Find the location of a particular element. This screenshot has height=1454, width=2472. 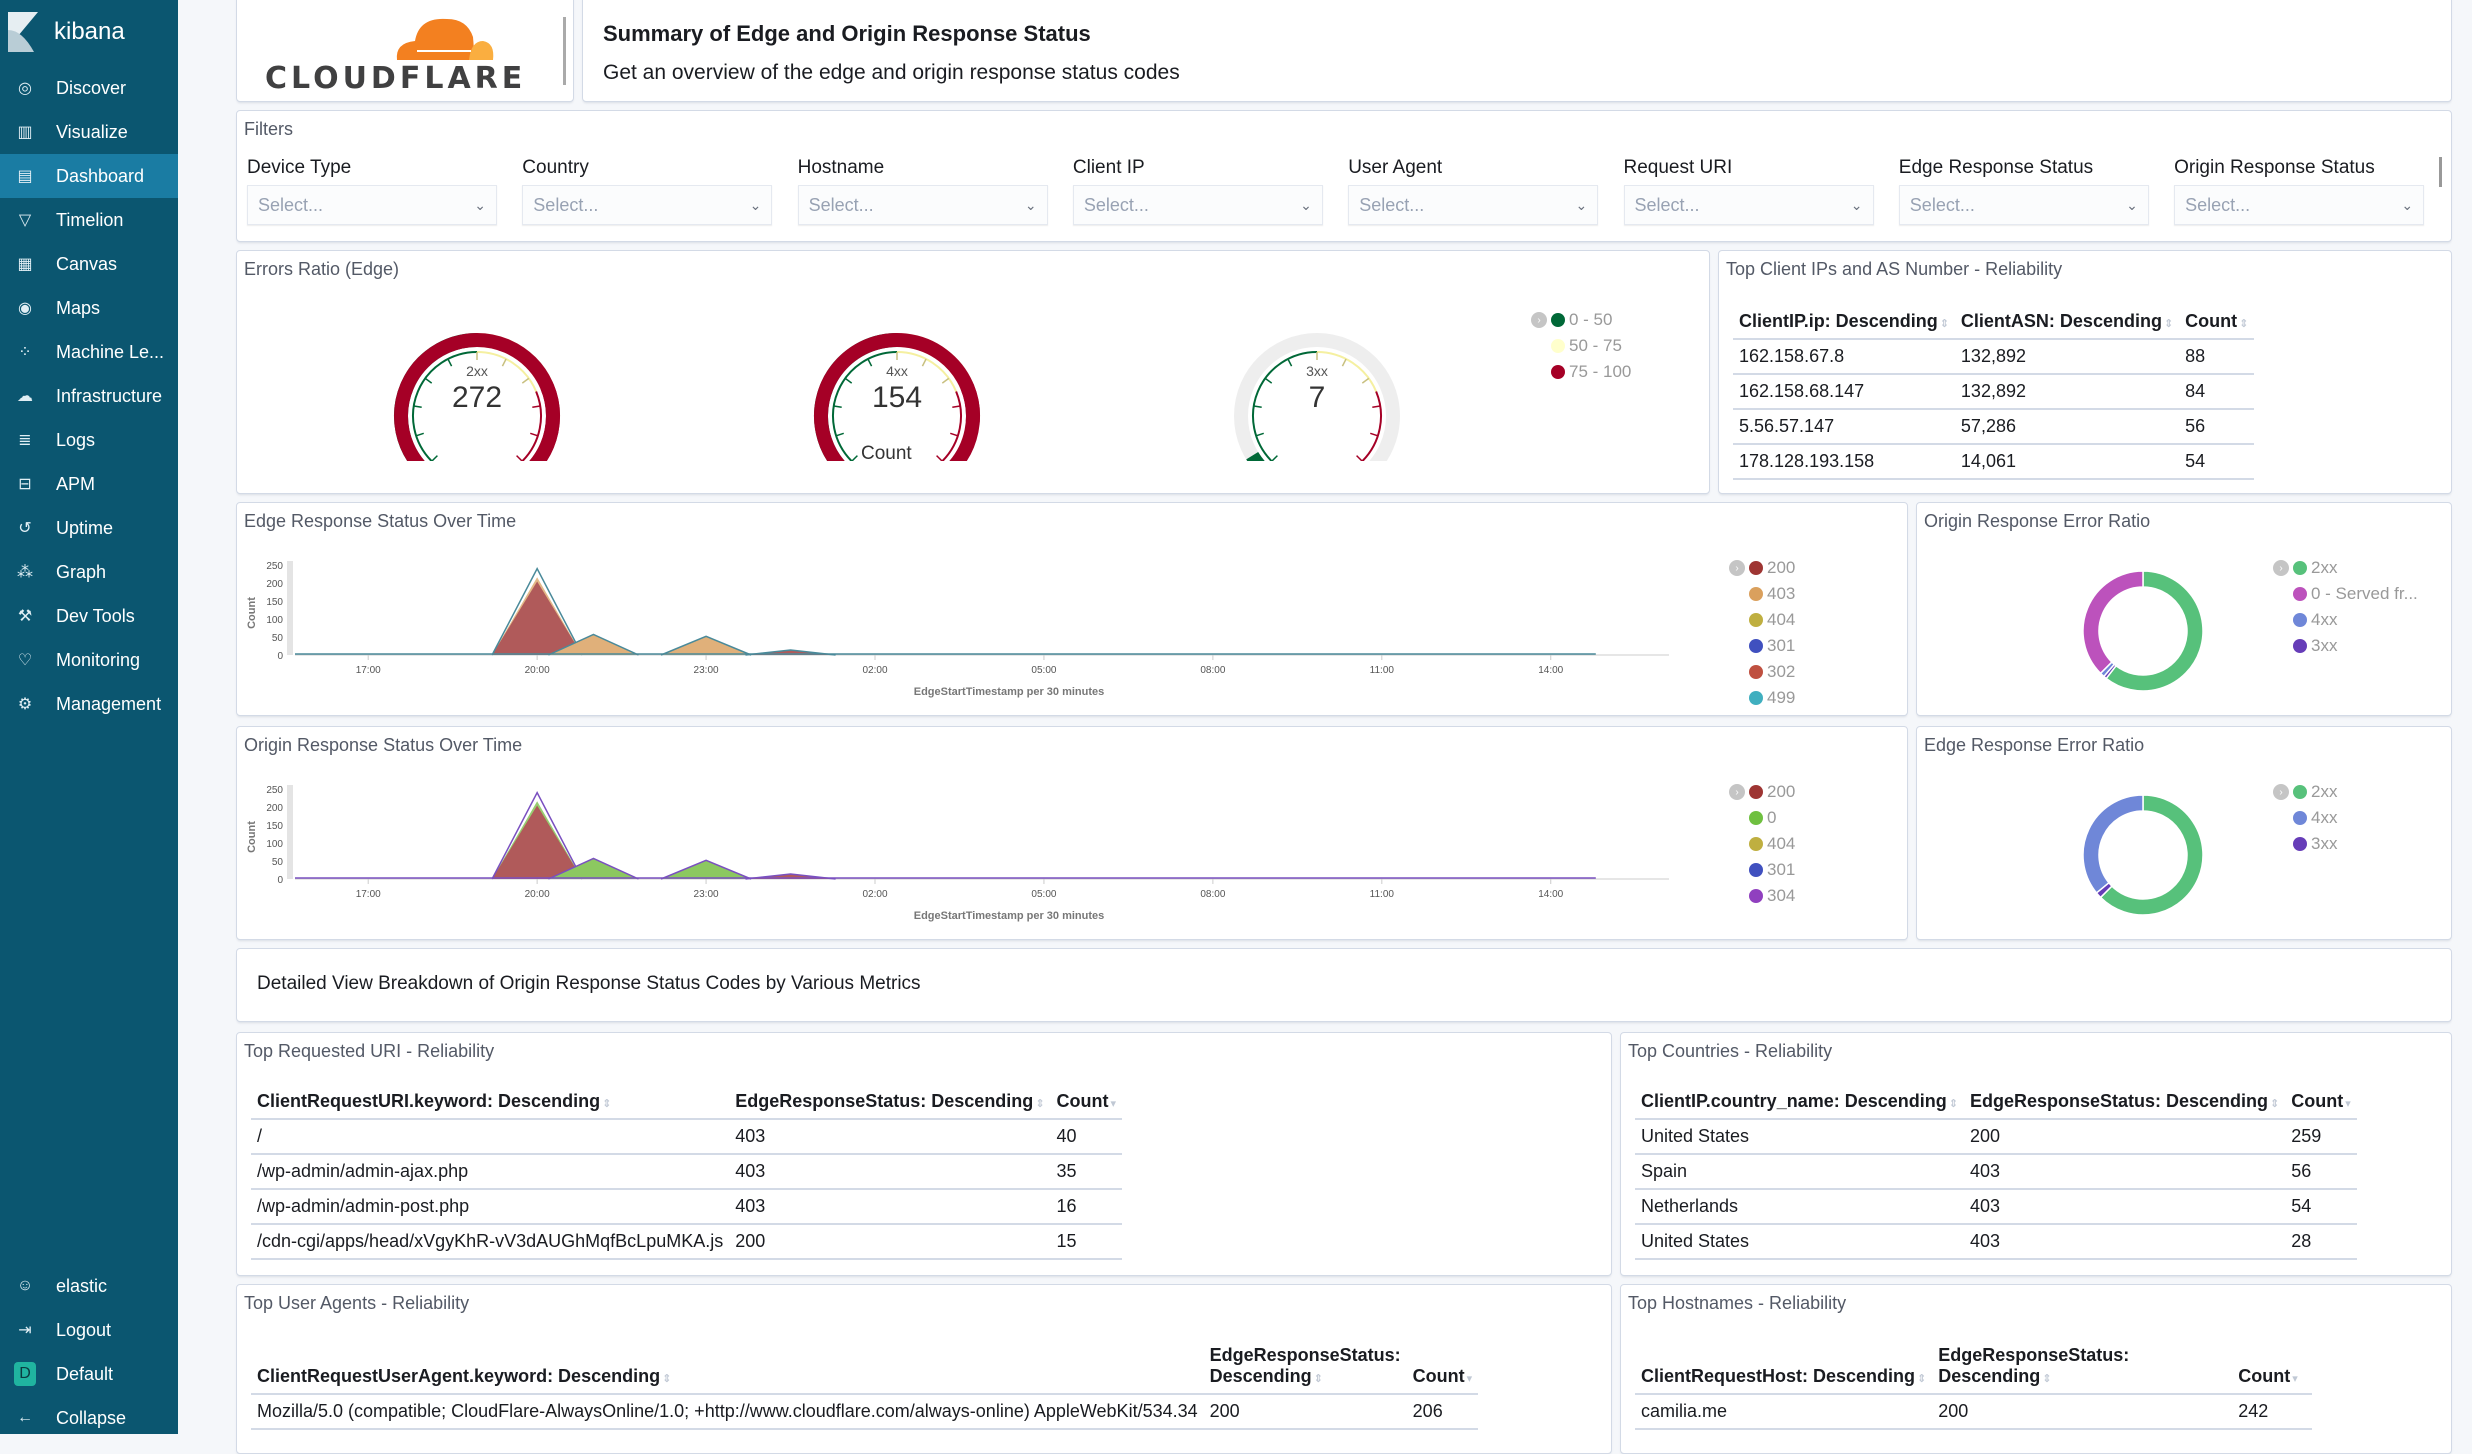

sidebar-item-uptime: ↺ Uptime is located at coordinates (89, 528).